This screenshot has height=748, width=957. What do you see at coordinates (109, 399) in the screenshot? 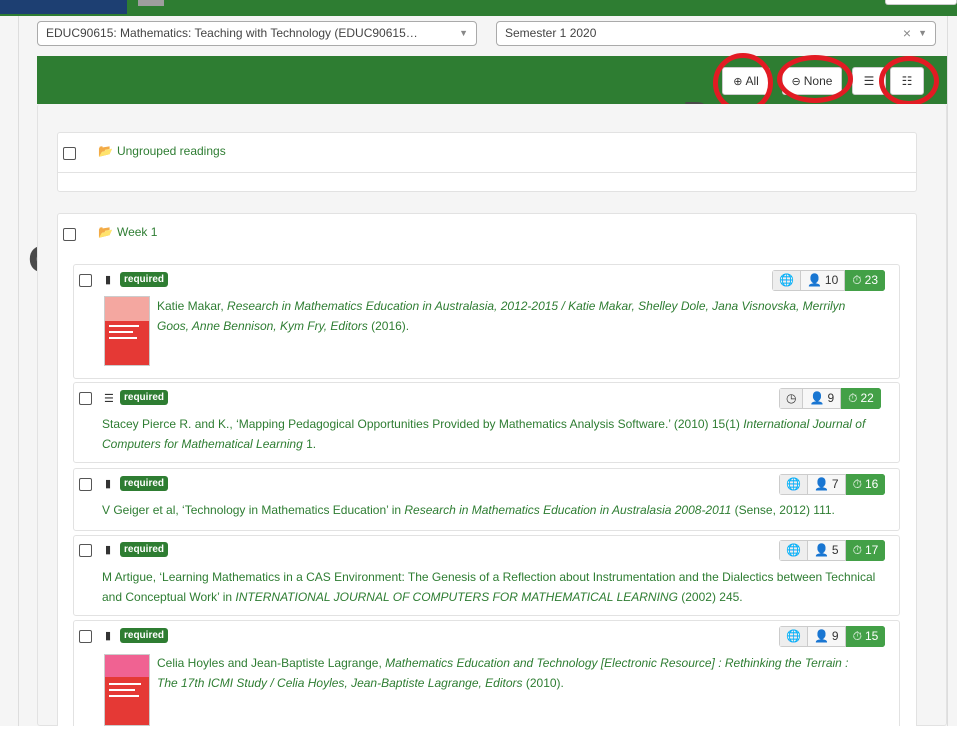
I see `article-icon: ☰` at bounding box center [109, 399].